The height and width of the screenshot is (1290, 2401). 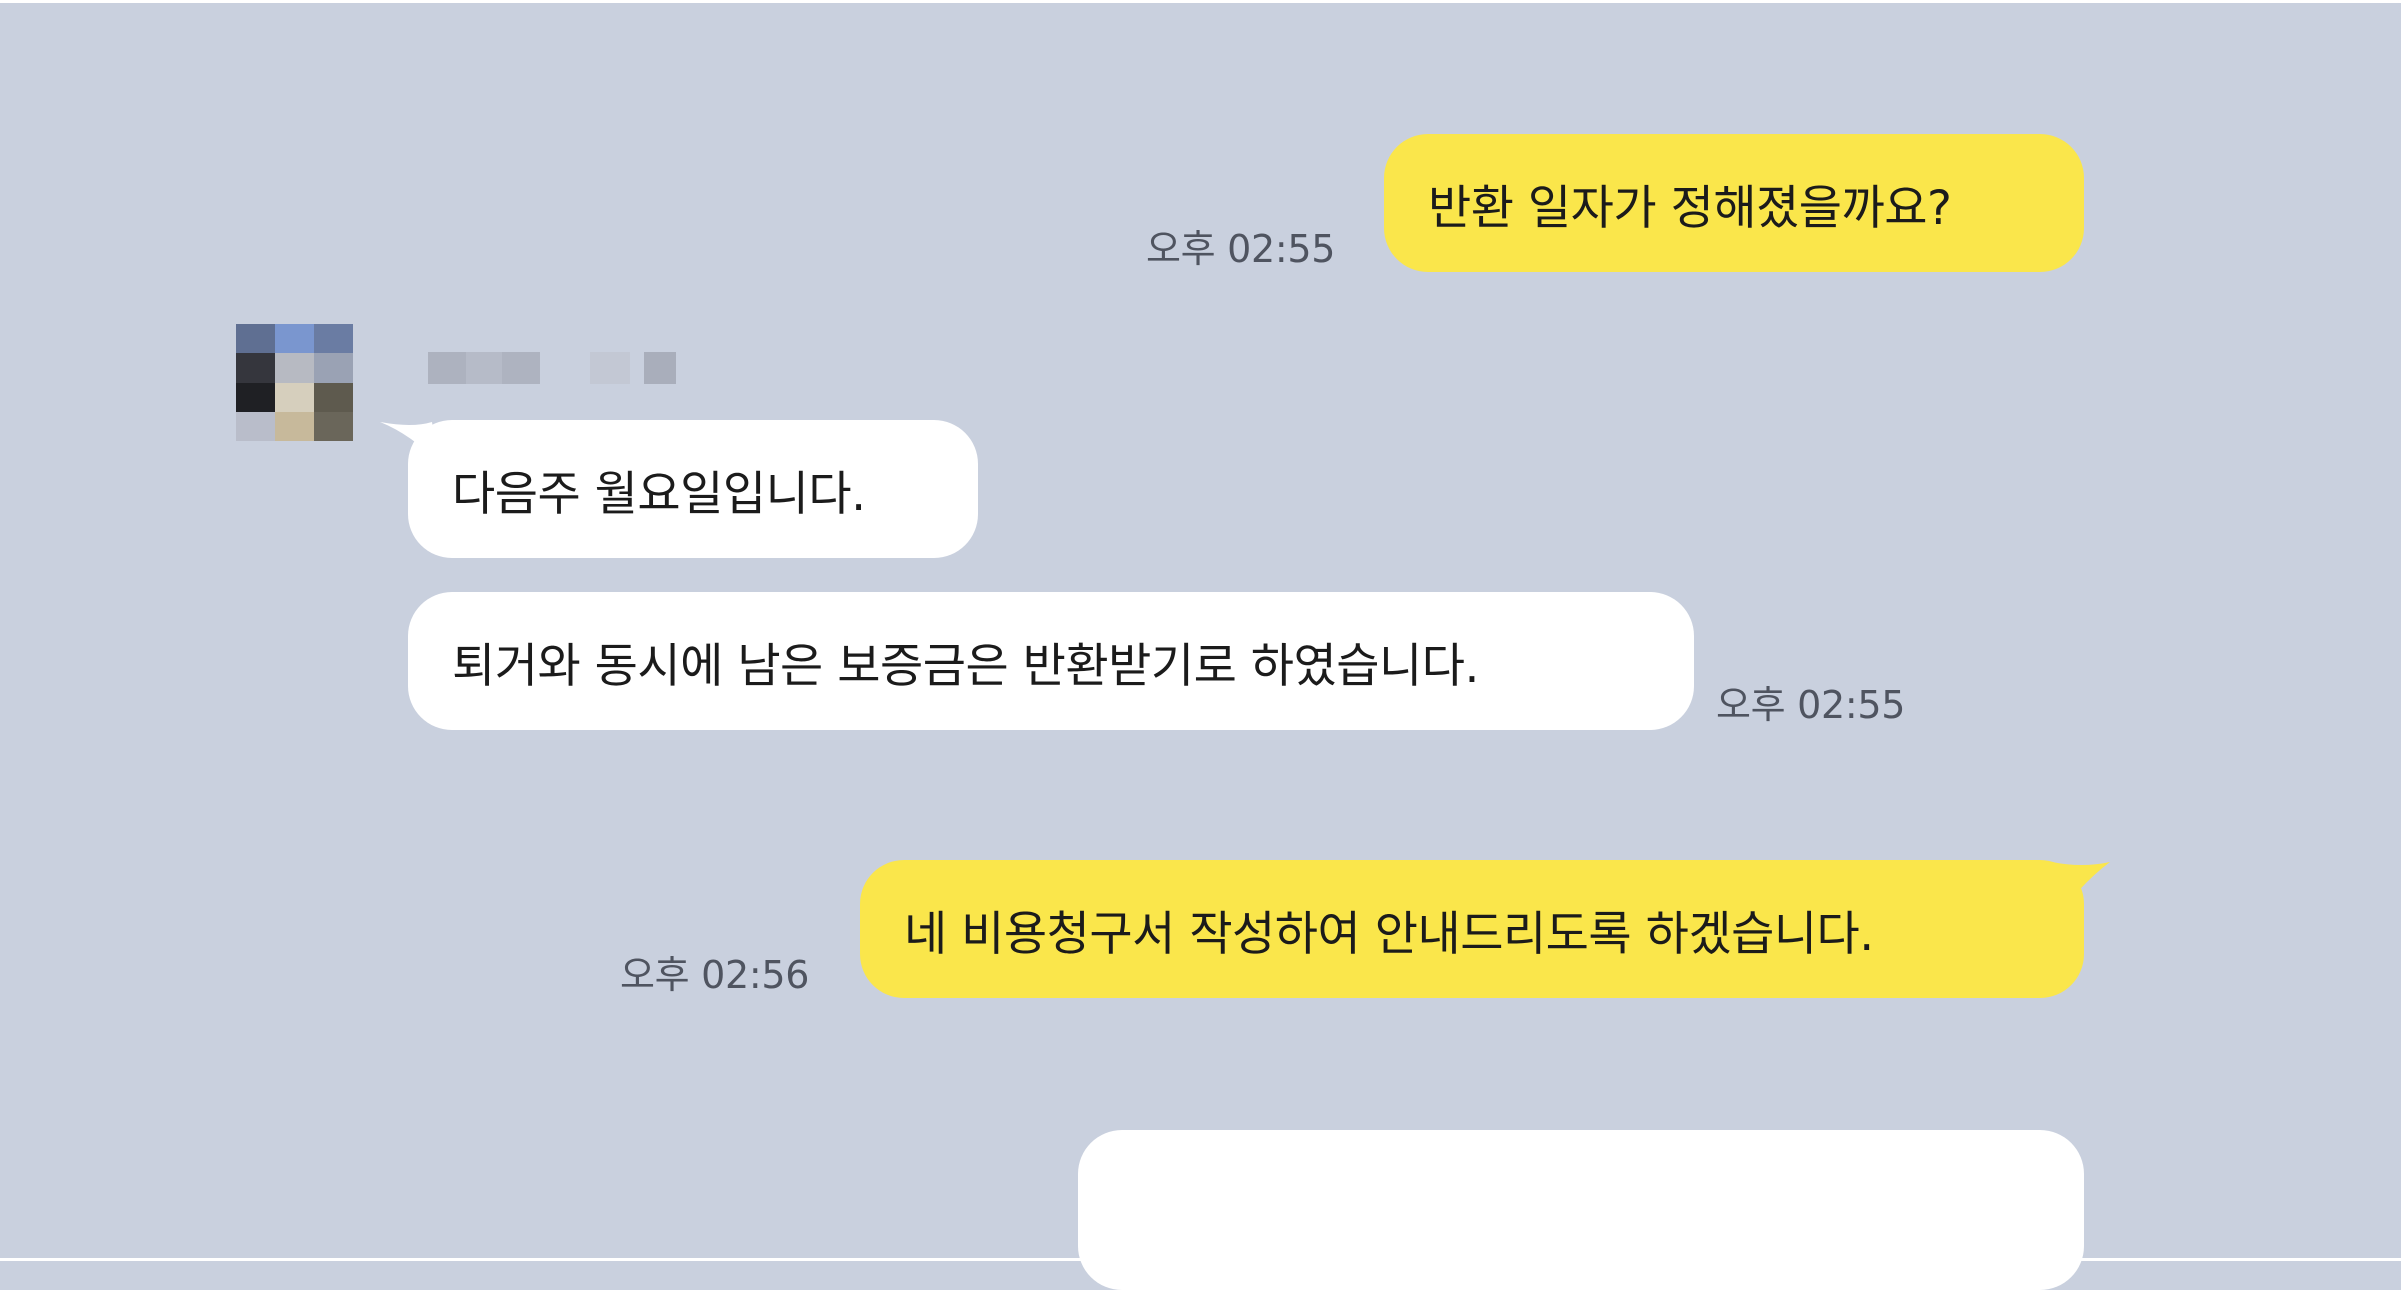 I want to click on outgoing-message-bubble: 반환 일자가 정해졌을까요?, so click(x=1734, y=203).